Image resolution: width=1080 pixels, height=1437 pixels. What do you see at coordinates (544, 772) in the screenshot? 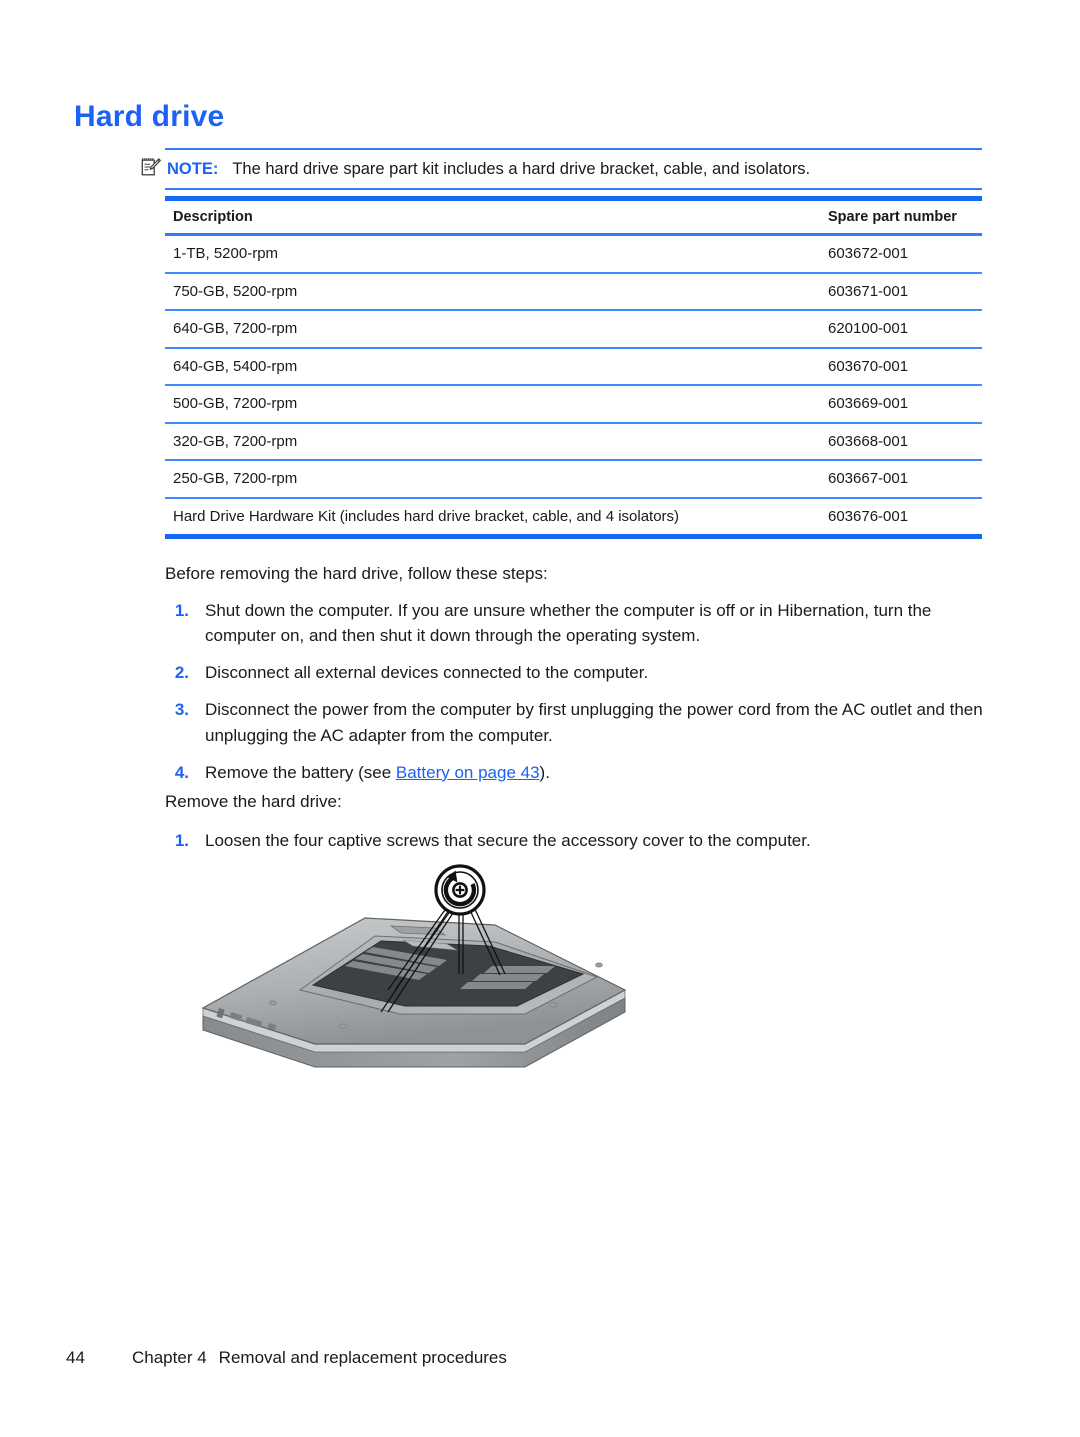
I see `step-text-suffix: ).` at bounding box center [544, 772].